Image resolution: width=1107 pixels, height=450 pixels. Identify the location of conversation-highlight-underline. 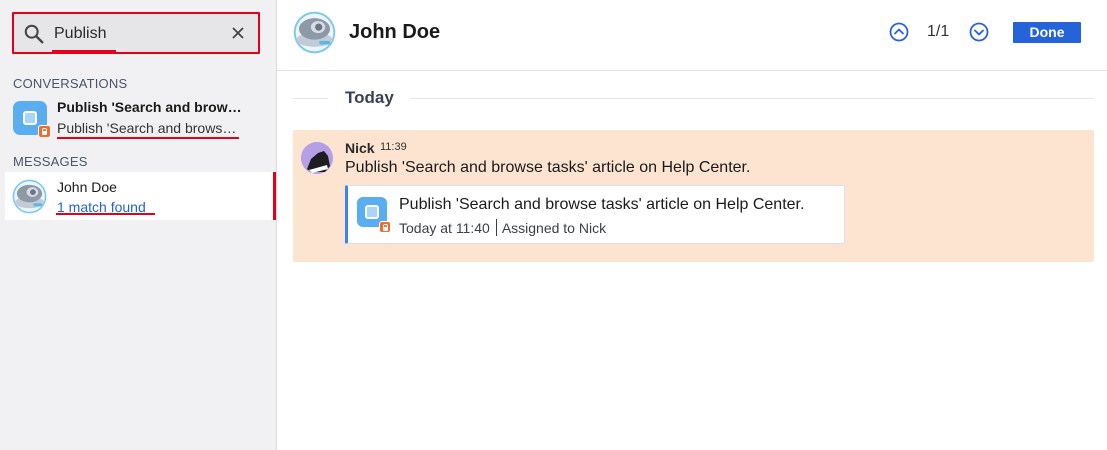
(148, 138).